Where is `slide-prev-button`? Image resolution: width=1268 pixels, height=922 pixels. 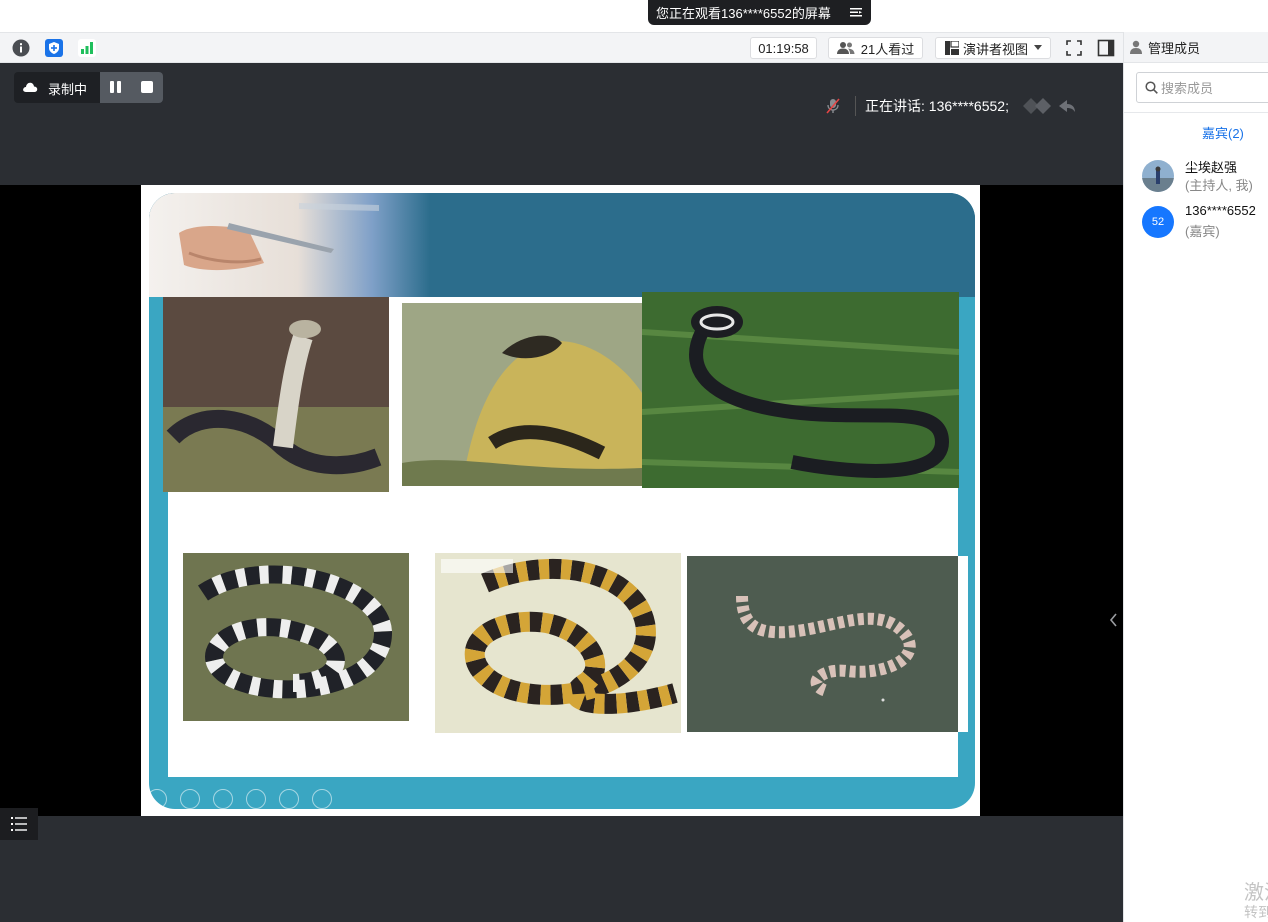
slide-prev-button is located at coordinates (157, 799).